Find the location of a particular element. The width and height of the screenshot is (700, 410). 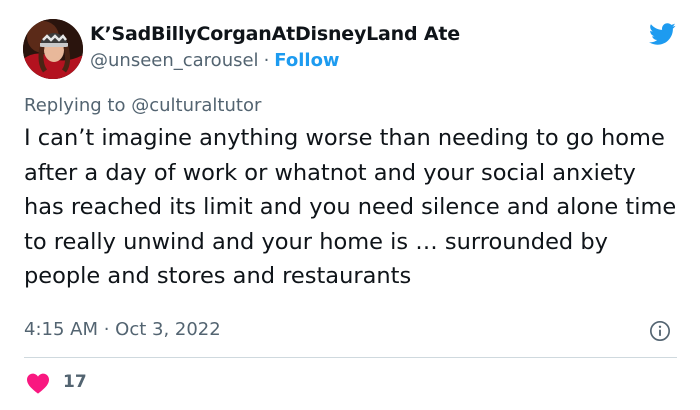

like-count: 17 is located at coordinates (75, 382).